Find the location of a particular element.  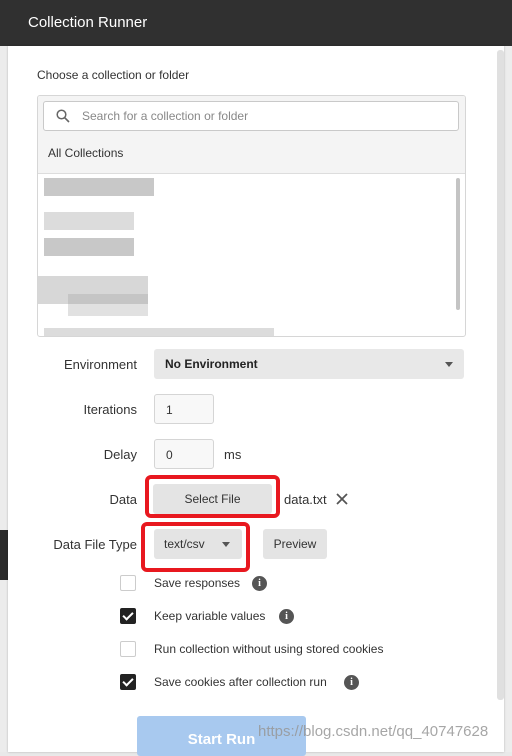

close-icon is located at coordinates (342, 499).